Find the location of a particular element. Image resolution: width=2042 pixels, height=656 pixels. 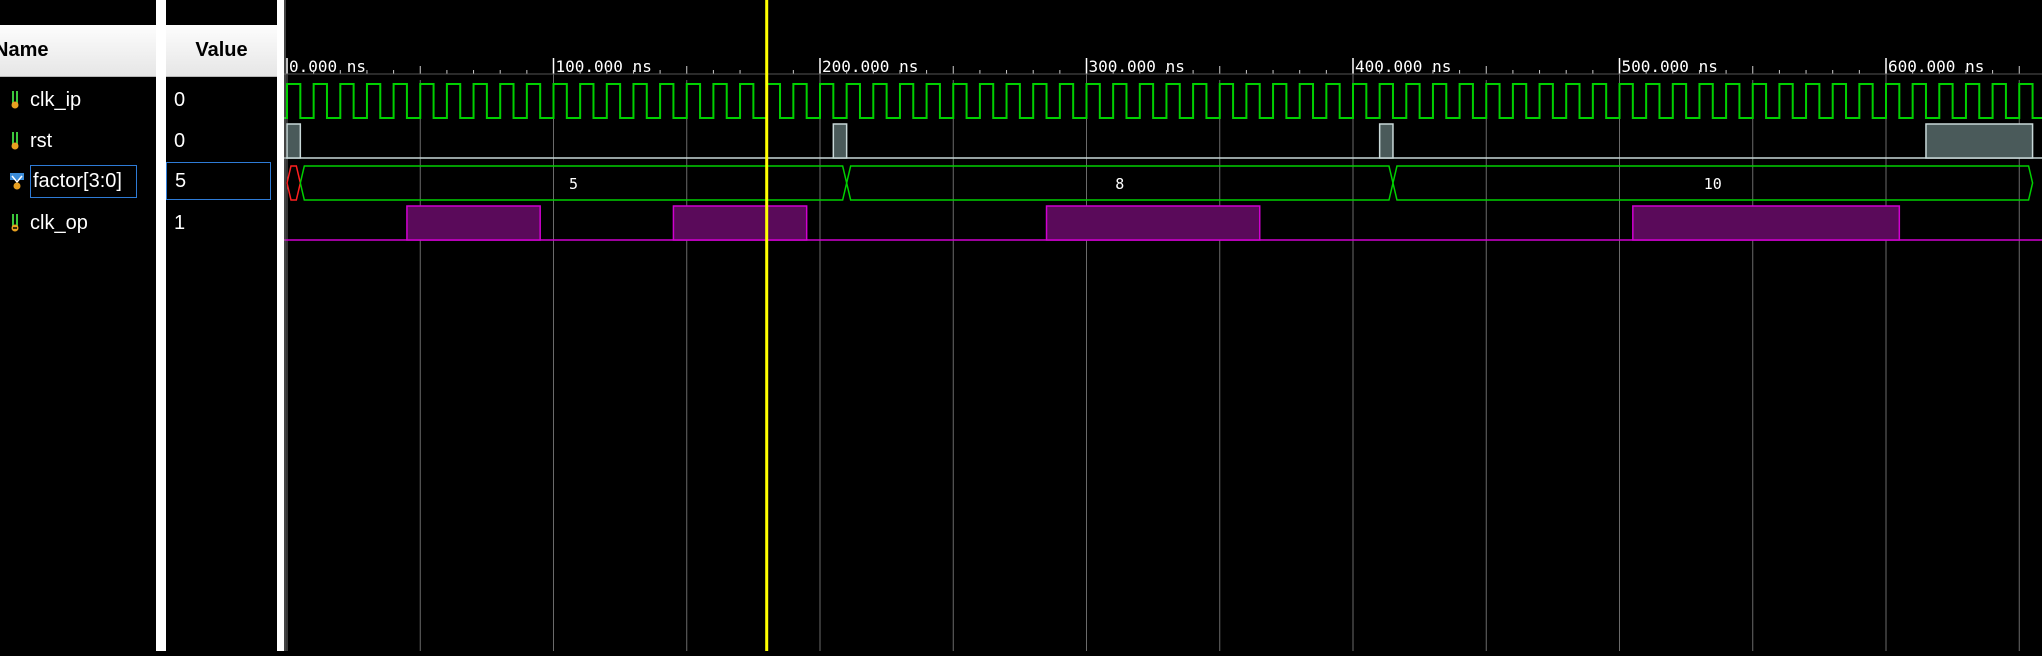

time-tick-label: 600.000 ns is located at coordinates (1936, 66).